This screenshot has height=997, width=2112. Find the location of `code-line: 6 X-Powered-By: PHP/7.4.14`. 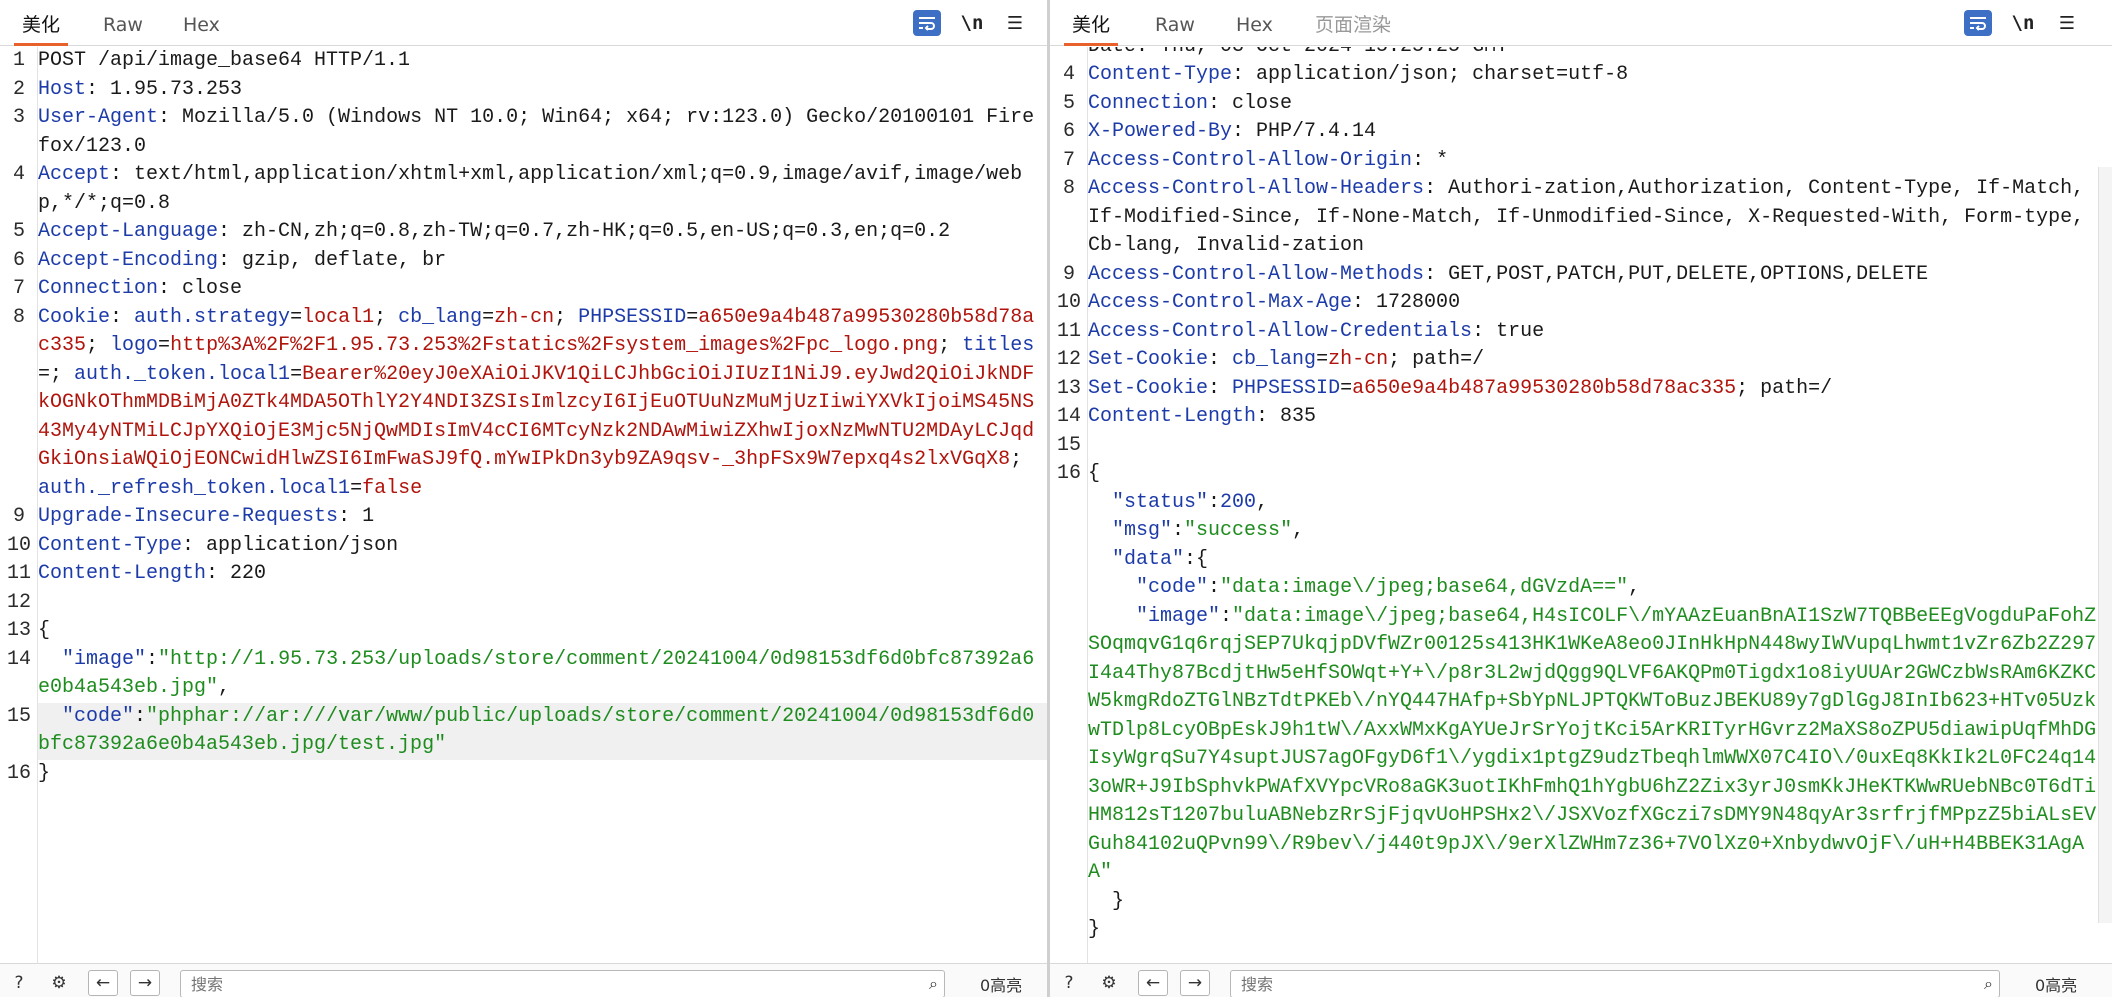

code-line: 6 X-Powered-By: PHP/7.4.14 is located at coordinates (1581, 132).